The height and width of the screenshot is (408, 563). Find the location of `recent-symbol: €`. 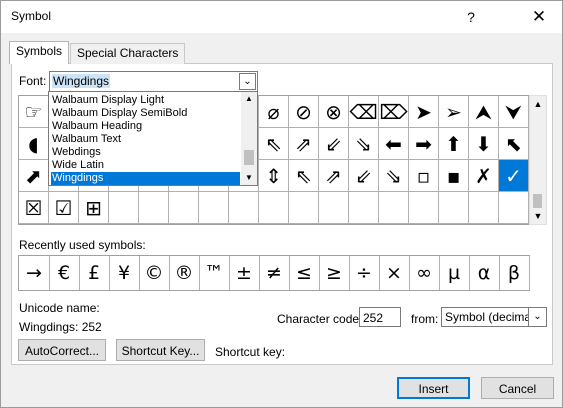

recent-symbol: € is located at coordinates (64, 273).